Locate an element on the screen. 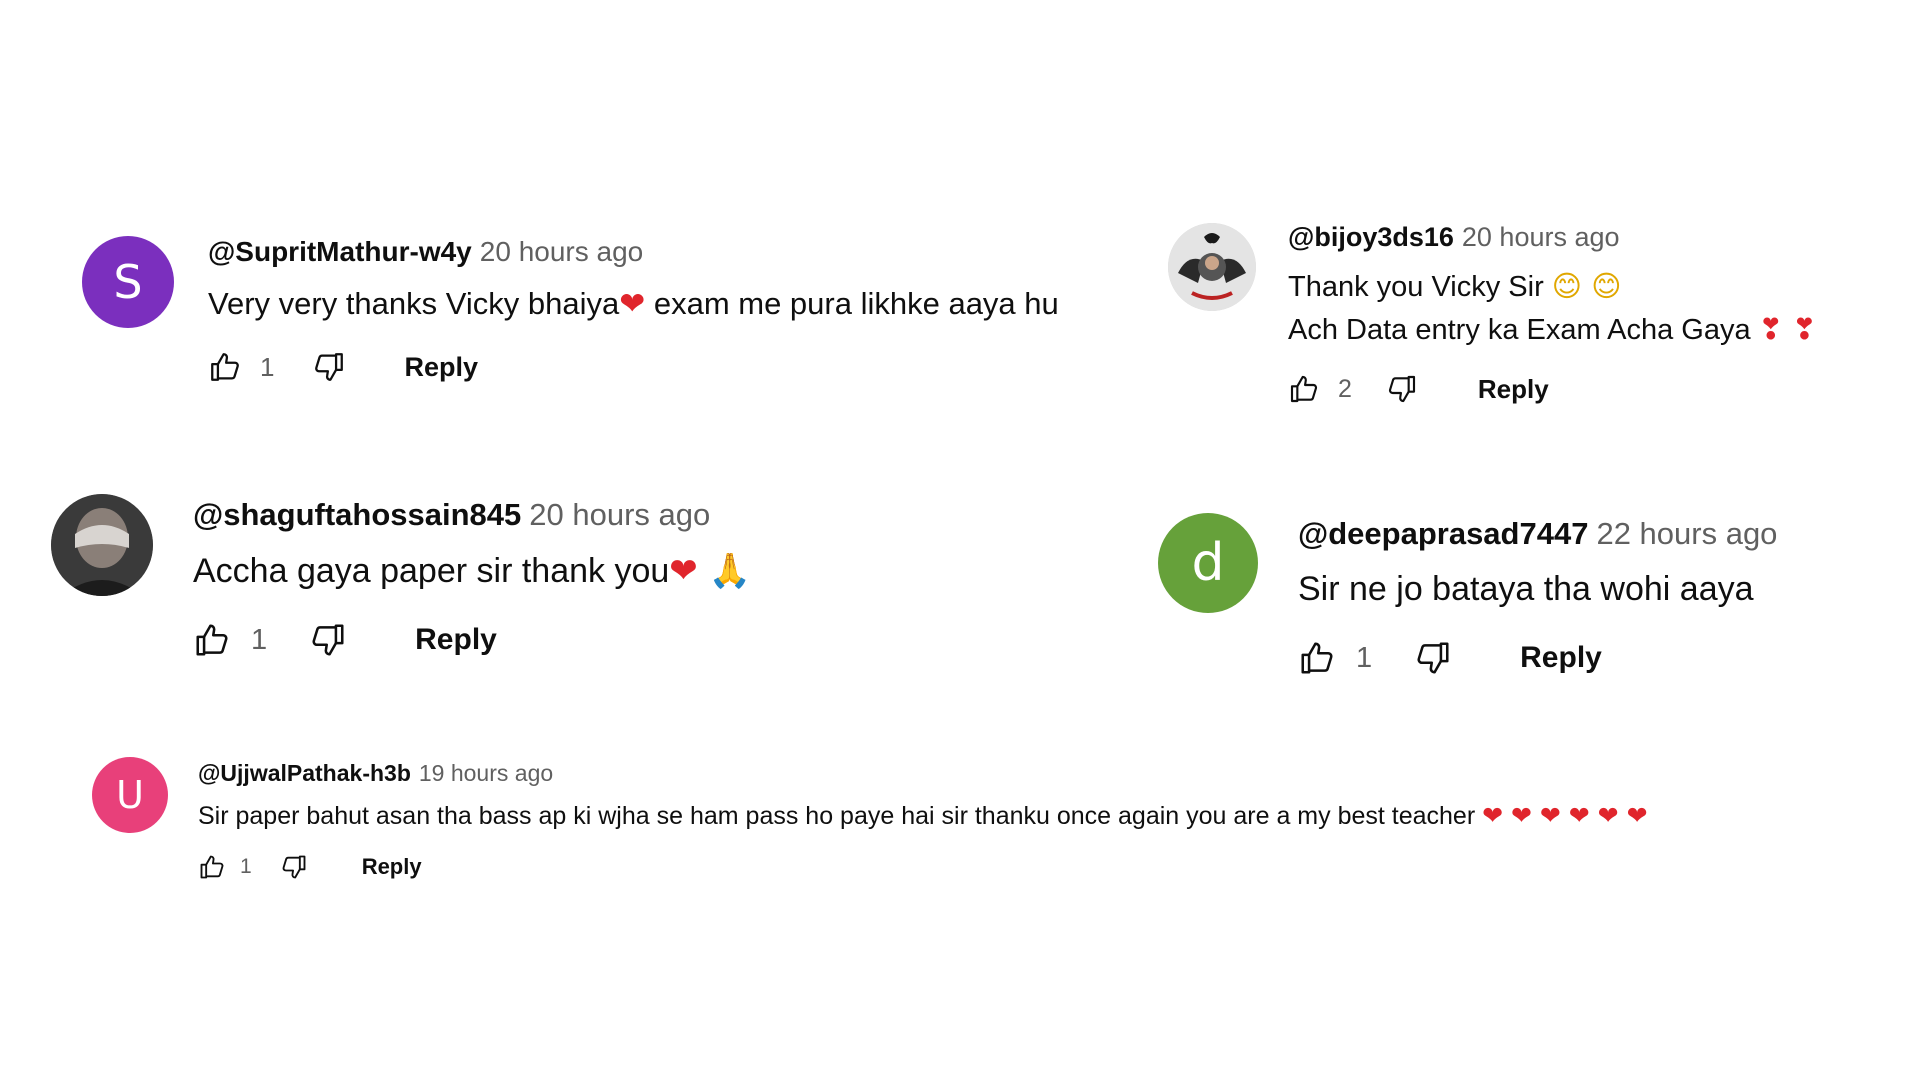 This screenshot has width=1920, height=1080. comment-time: 22 hours ago is located at coordinates (1686, 533).